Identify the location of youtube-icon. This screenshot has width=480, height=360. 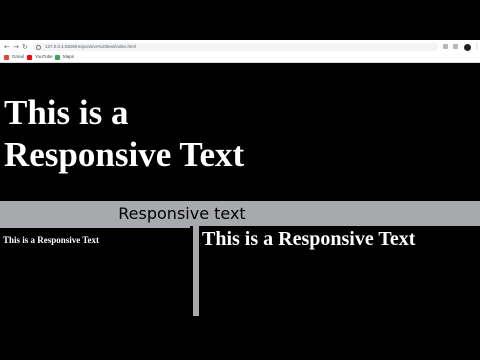
(29, 57).